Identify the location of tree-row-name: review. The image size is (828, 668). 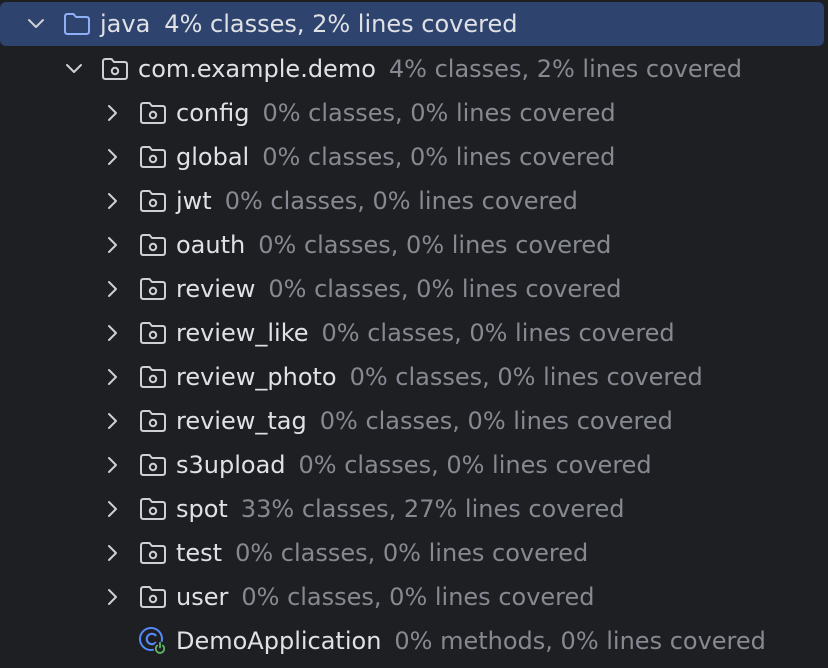
(216, 289).